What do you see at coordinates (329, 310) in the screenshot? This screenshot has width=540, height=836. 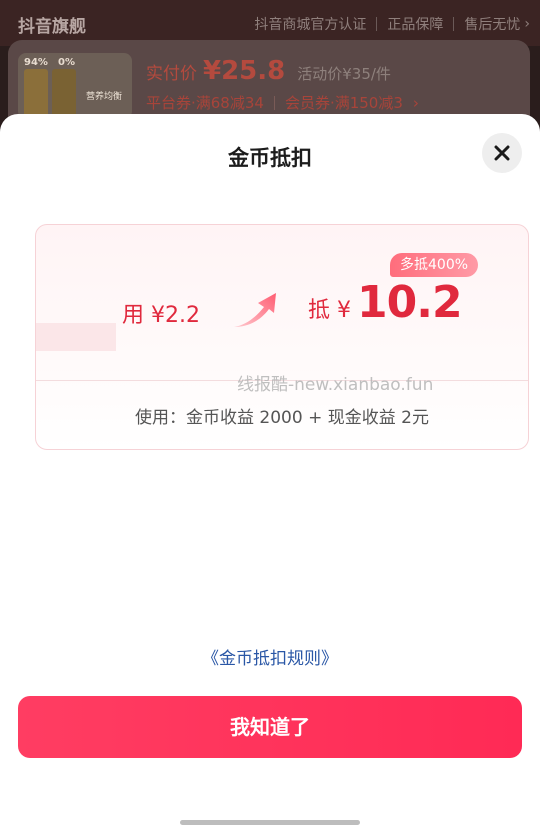 I see `offset-prefix: 抵 ¥` at bounding box center [329, 310].